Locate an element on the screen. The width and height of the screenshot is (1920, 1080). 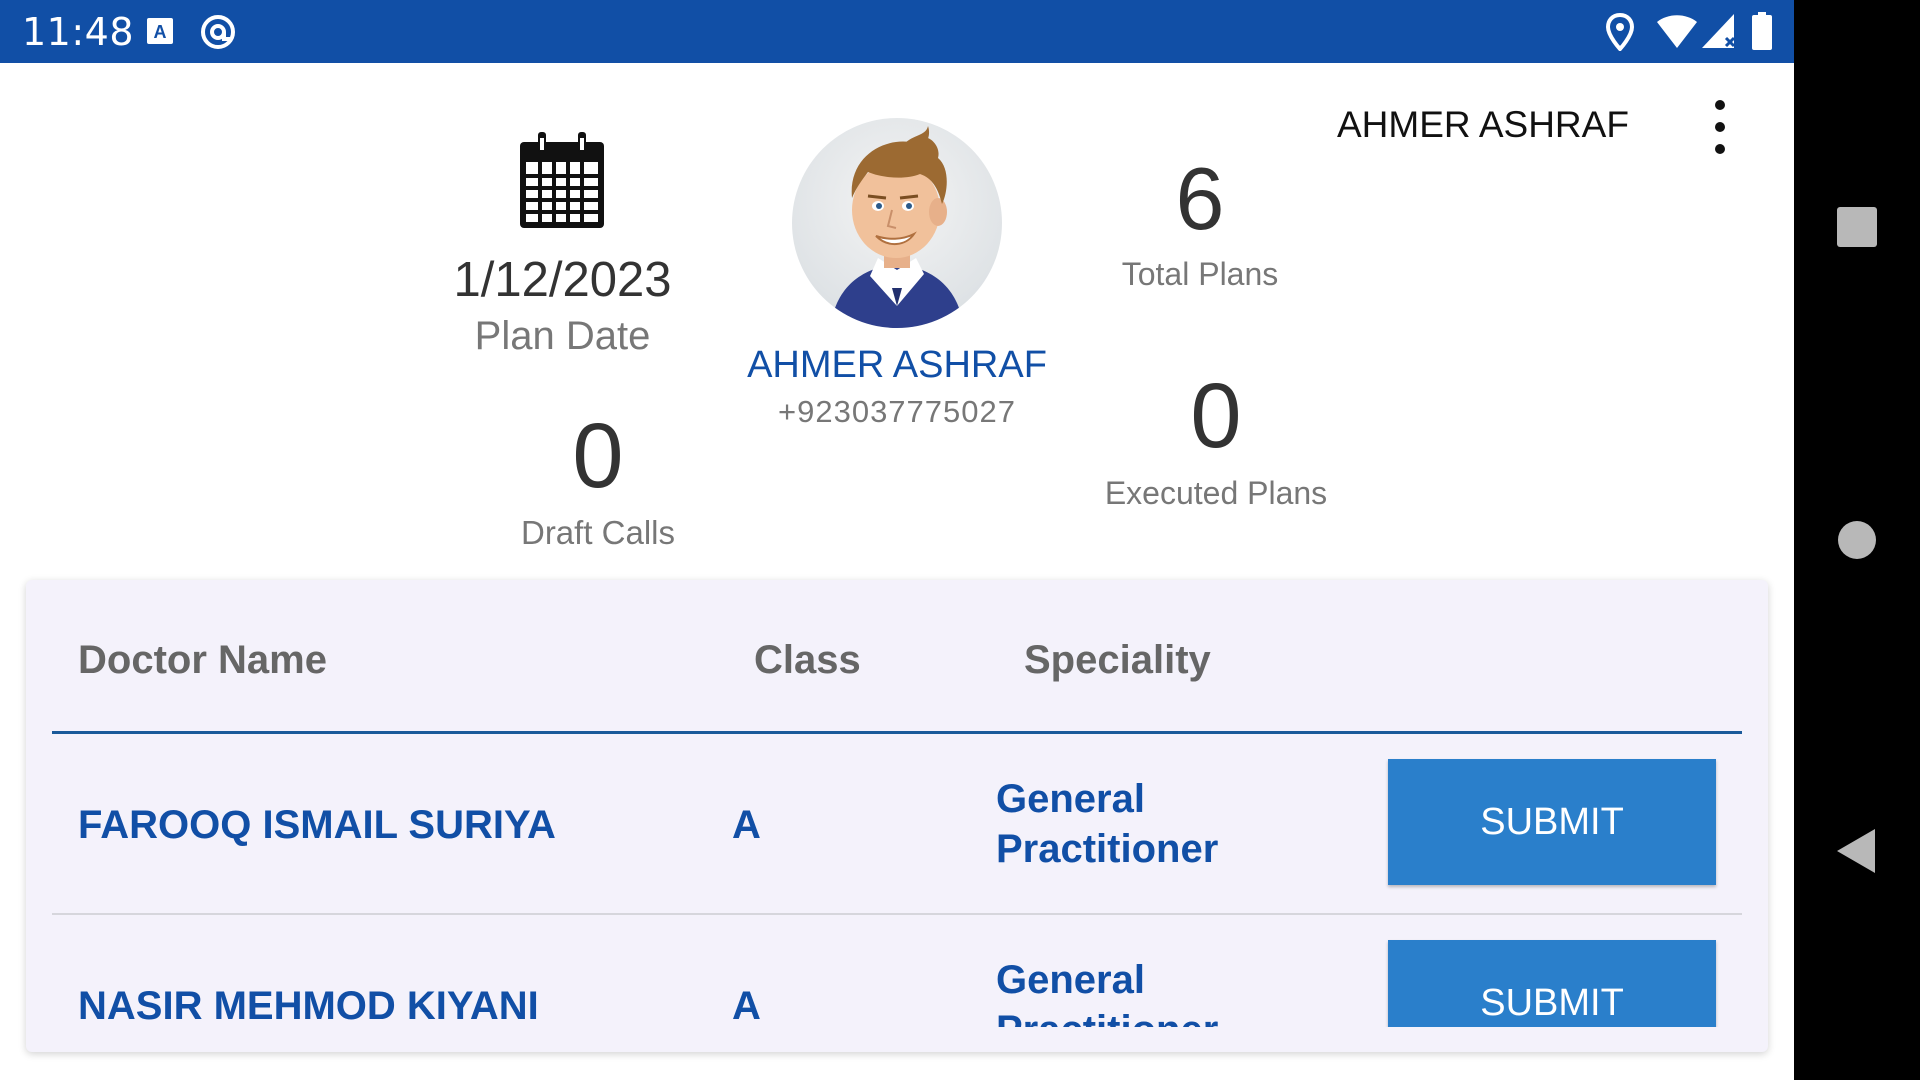
at-sign-icon is located at coordinates (218, 34).